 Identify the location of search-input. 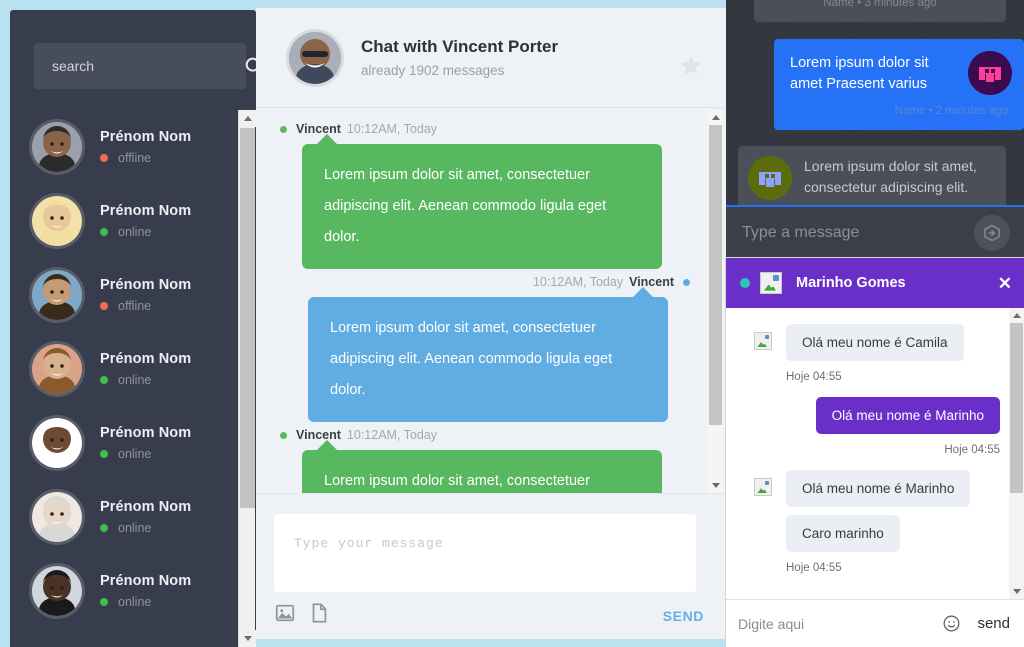
(138, 66).